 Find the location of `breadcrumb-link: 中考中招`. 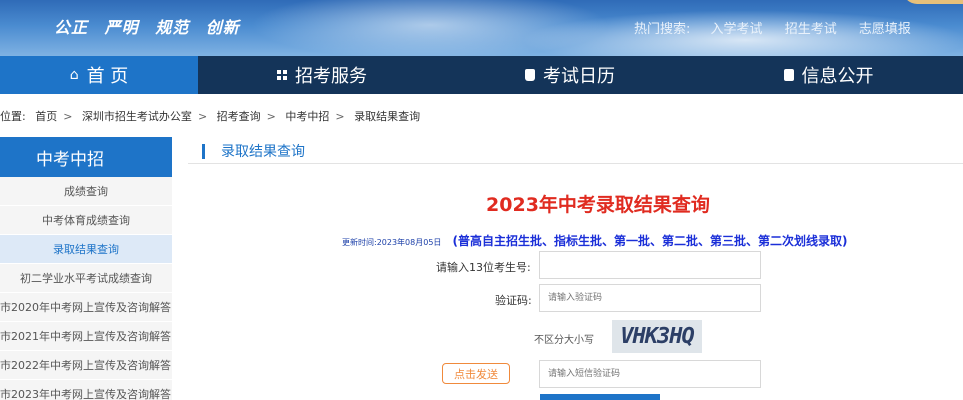

breadcrumb-link: 中考中招 is located at coordinates (307, 116).